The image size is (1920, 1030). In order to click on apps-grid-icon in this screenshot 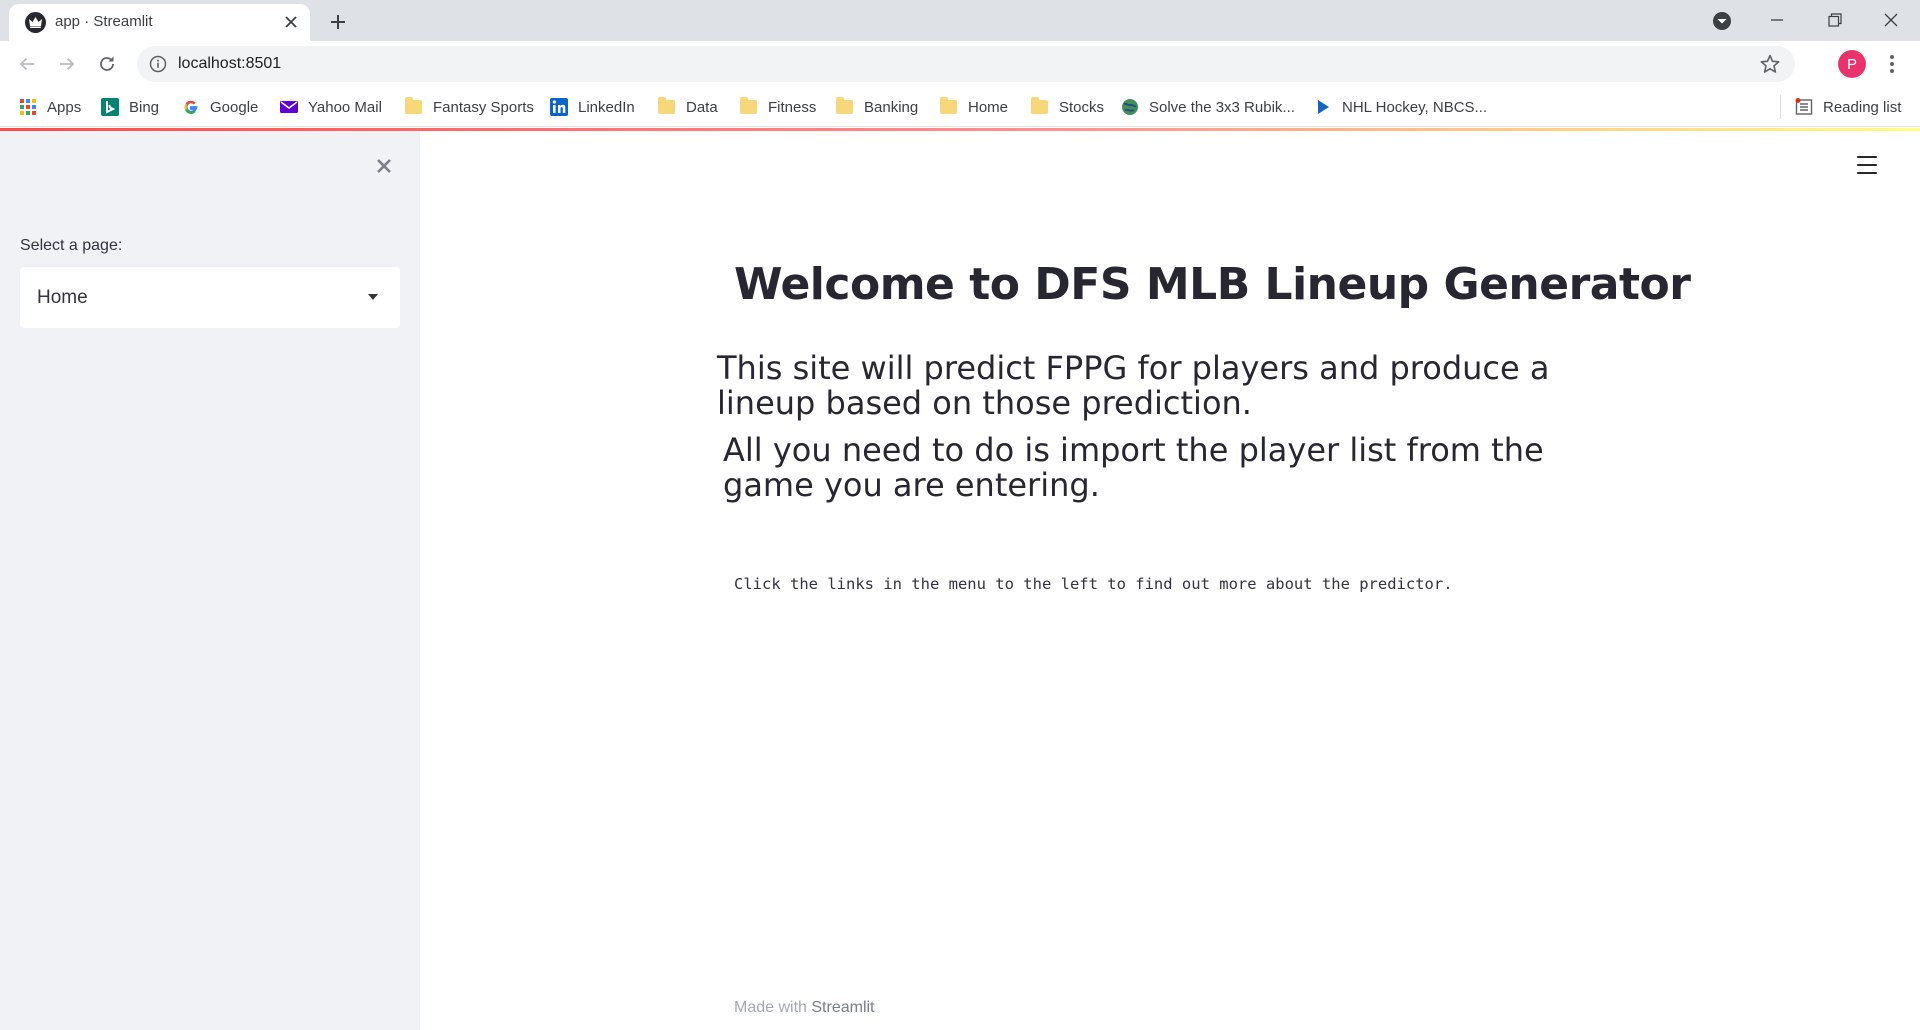, I will do `click(28, 107)`.